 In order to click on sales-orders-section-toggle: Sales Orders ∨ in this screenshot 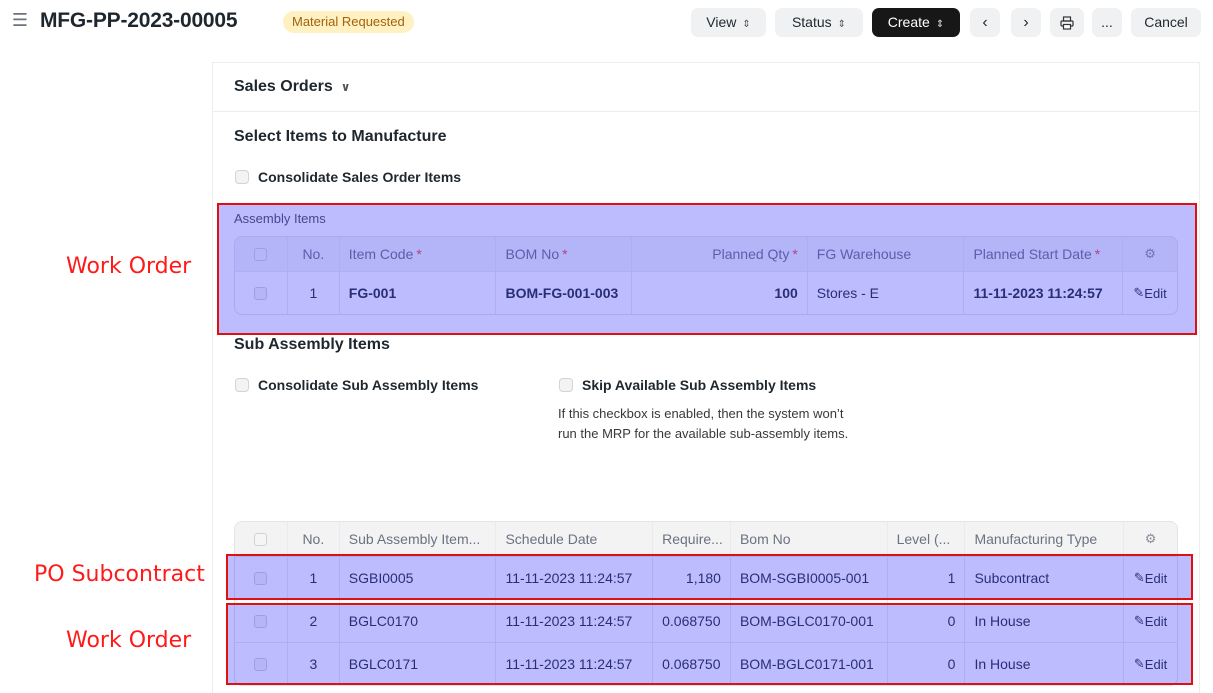, I will do `click(292, 87)`.